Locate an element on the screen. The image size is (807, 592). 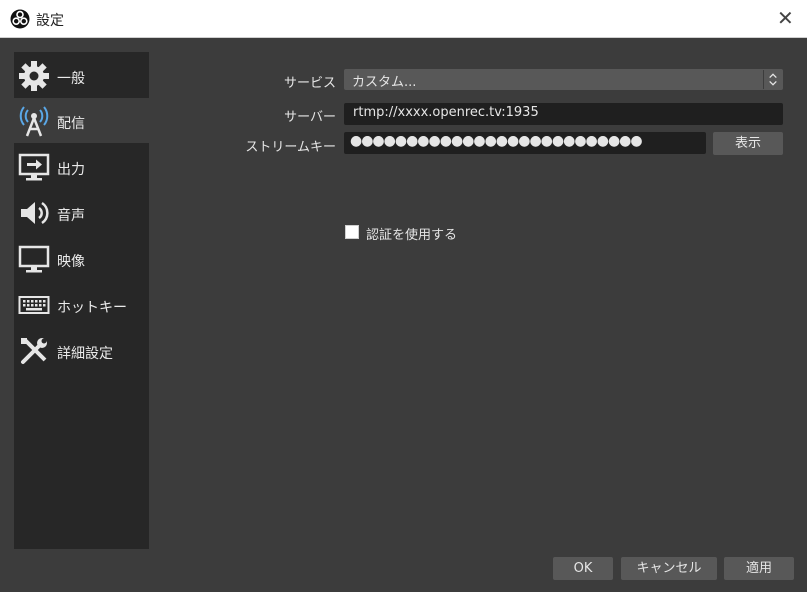
server-value: rtmp://xxxx.openrec.tv:1935 is located at coordinates (446, 112).